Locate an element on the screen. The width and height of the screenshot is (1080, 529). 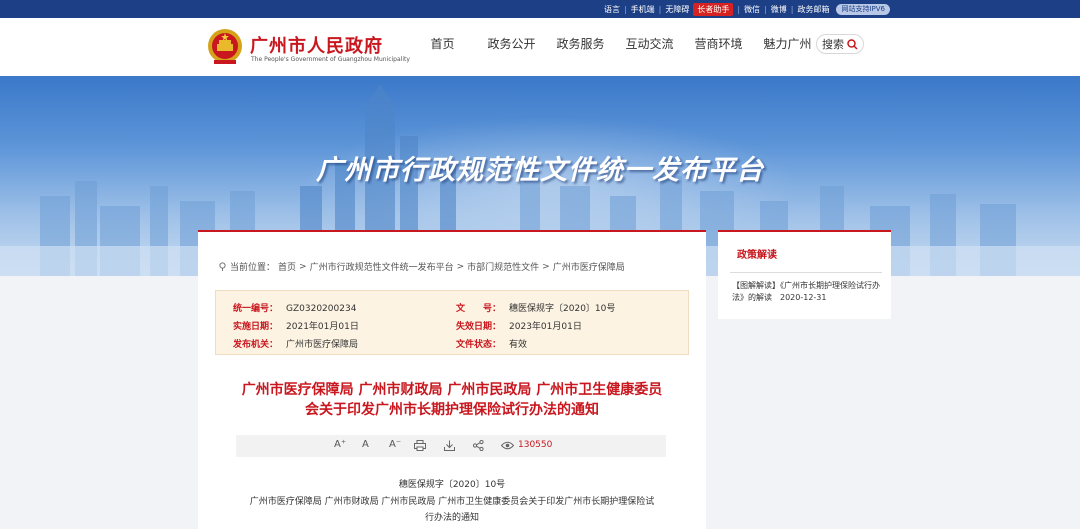
search-label: 搜索 is located at coordinates (833, 44).